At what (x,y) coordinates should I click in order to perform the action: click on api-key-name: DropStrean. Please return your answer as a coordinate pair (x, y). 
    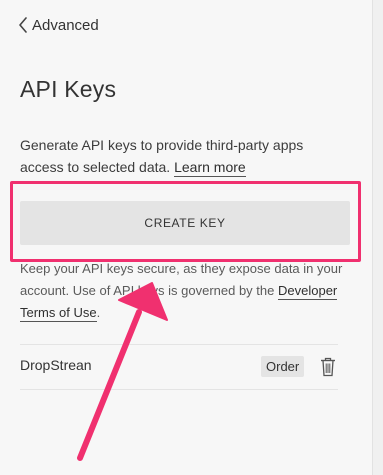
    Looking at the image, I should click on (56, 365).